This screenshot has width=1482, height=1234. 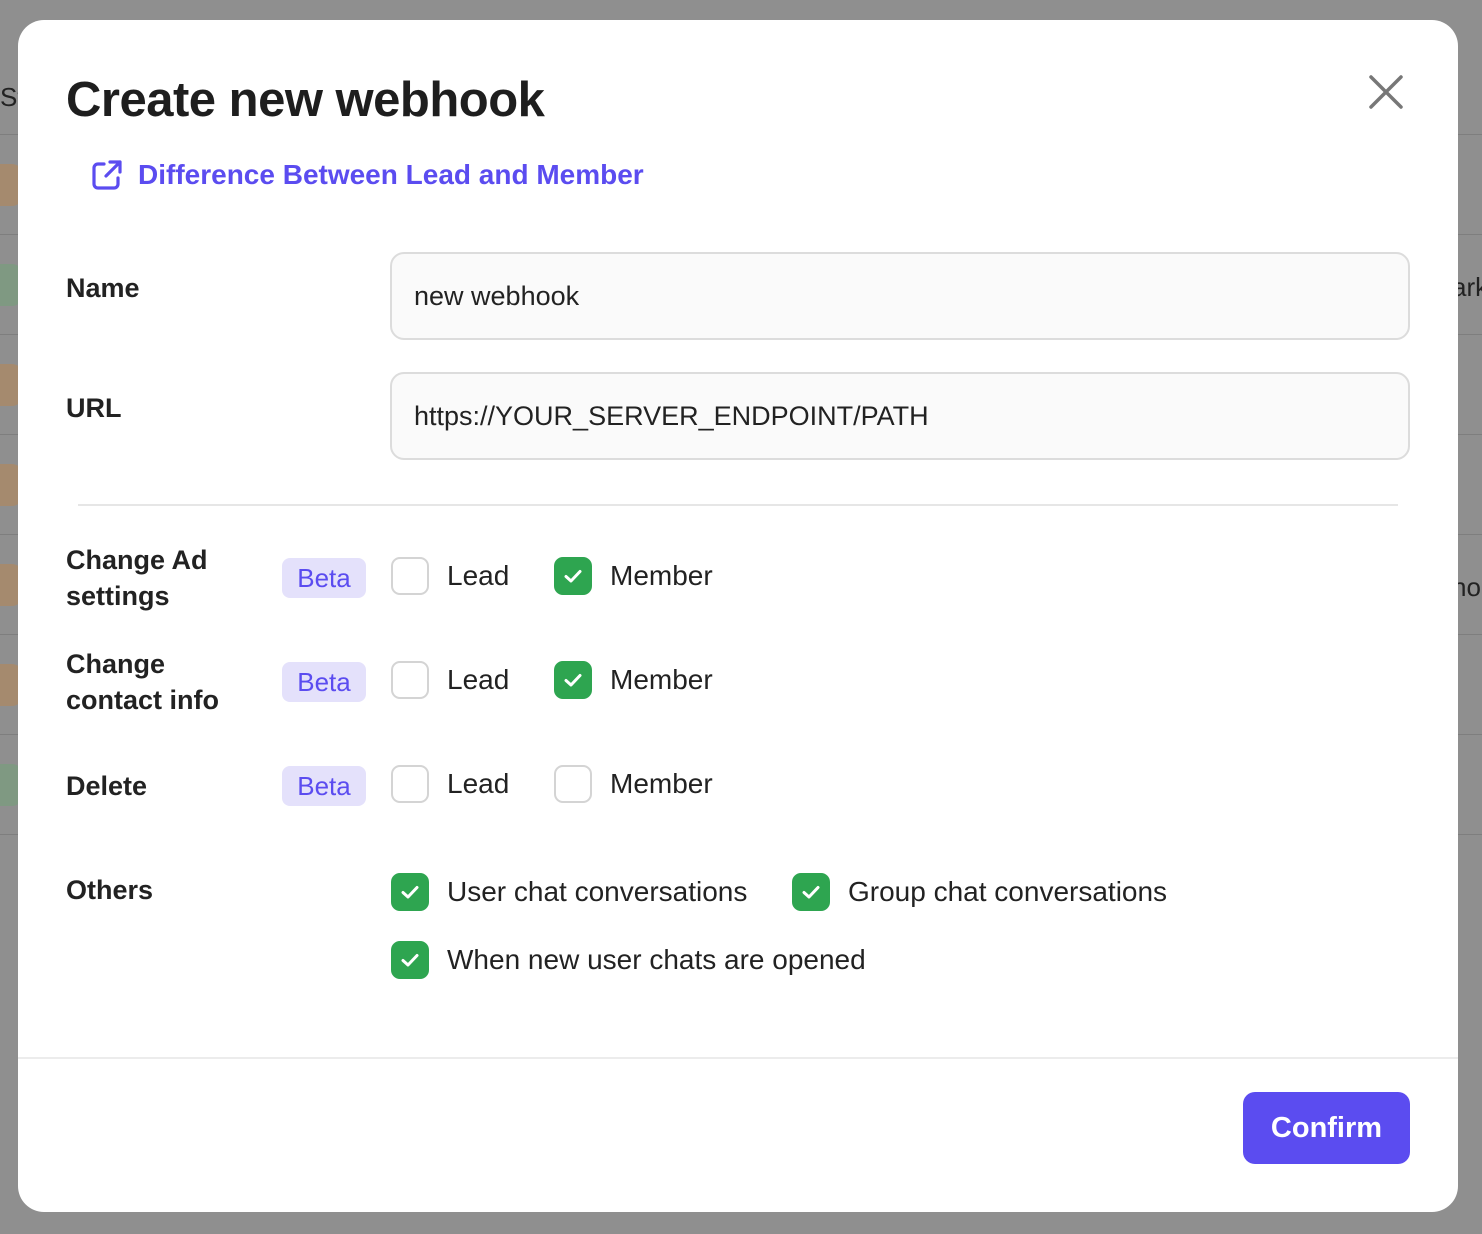 What do you see at coordinates (1326, 1128) in the screenshot?
I see `confirm-button: Confirm` at bounding box center [1326, 1128].